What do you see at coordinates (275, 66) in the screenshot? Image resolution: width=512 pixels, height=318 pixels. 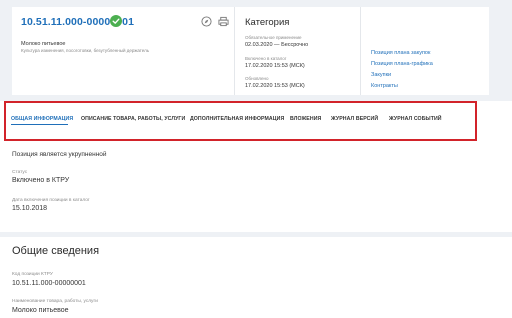 I see `included-value: 17.02.2020 15:53 (МСК)` at bounding box center [275, 66].